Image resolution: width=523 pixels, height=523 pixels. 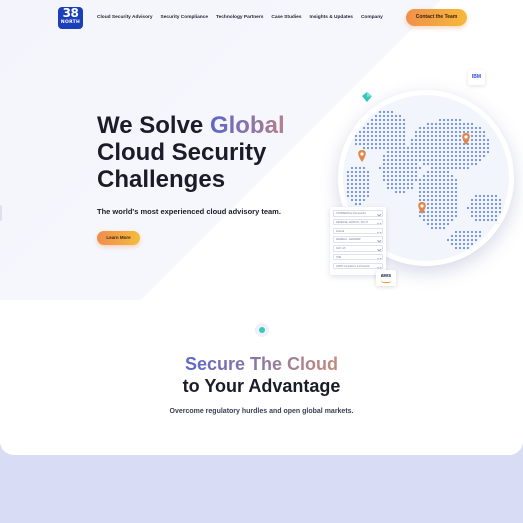 I want to click on section-title-line2: to Your Advantage, so click(x=261, y=386).